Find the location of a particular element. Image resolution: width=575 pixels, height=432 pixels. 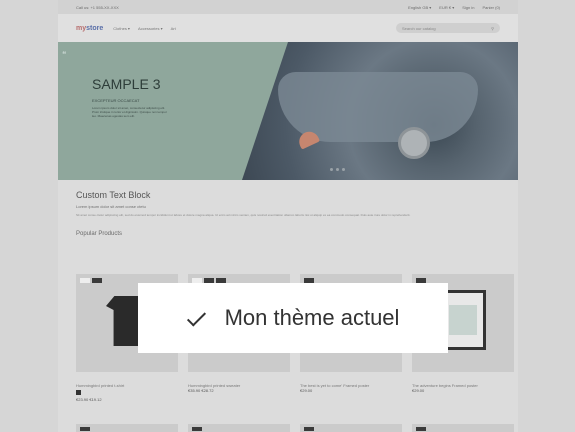

logo-part-a: my is located at coordinates (81, 28).